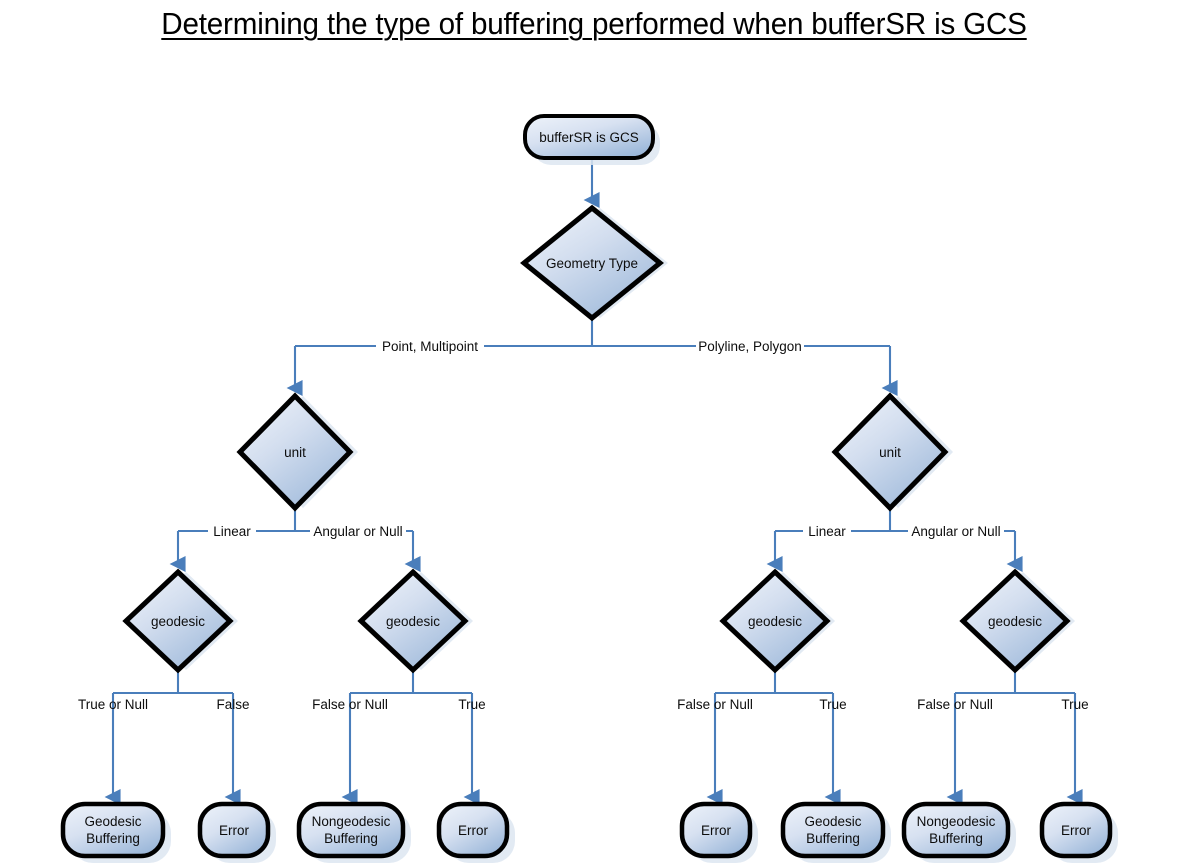  What do you see at coordinates (471, 704) in the screenshot?
I see `branch-label-g2-right: True` at bounding box center [471, 704].